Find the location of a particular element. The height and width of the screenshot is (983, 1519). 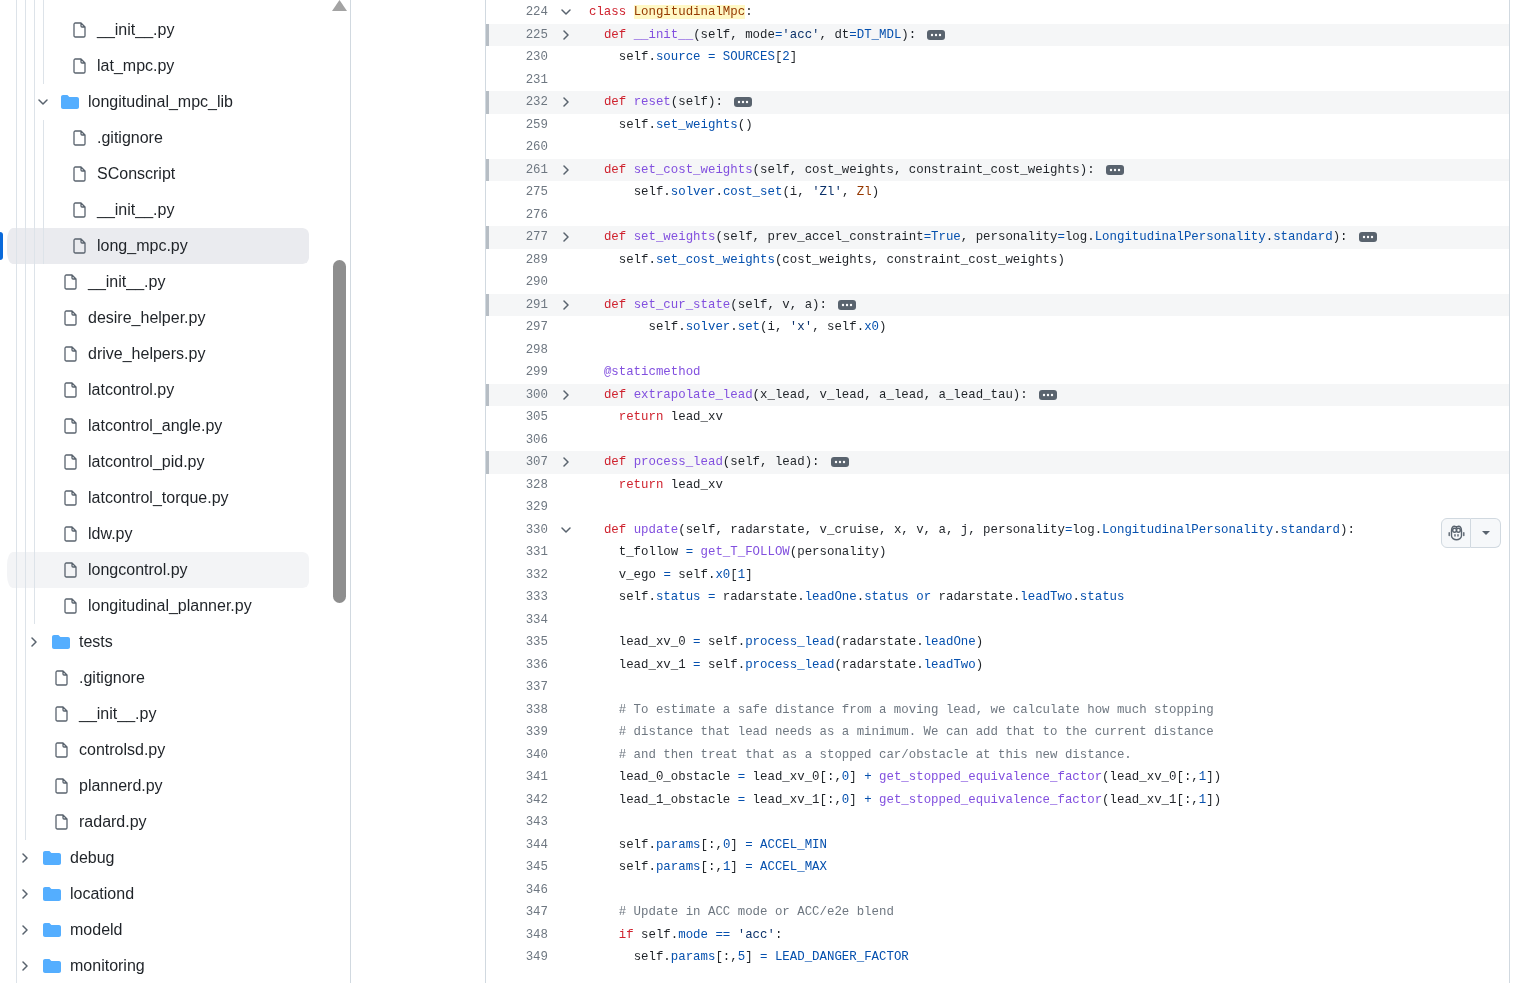

line-number: 275 is located at coordinates (536, 192).